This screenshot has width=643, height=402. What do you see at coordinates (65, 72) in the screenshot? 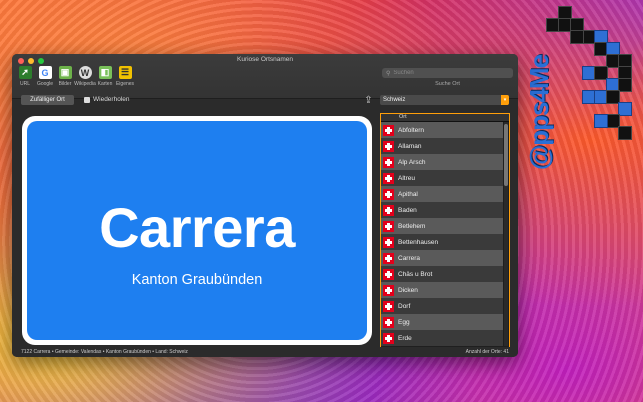
I see `images-icon: ▣` at bounding box center [65, 72].